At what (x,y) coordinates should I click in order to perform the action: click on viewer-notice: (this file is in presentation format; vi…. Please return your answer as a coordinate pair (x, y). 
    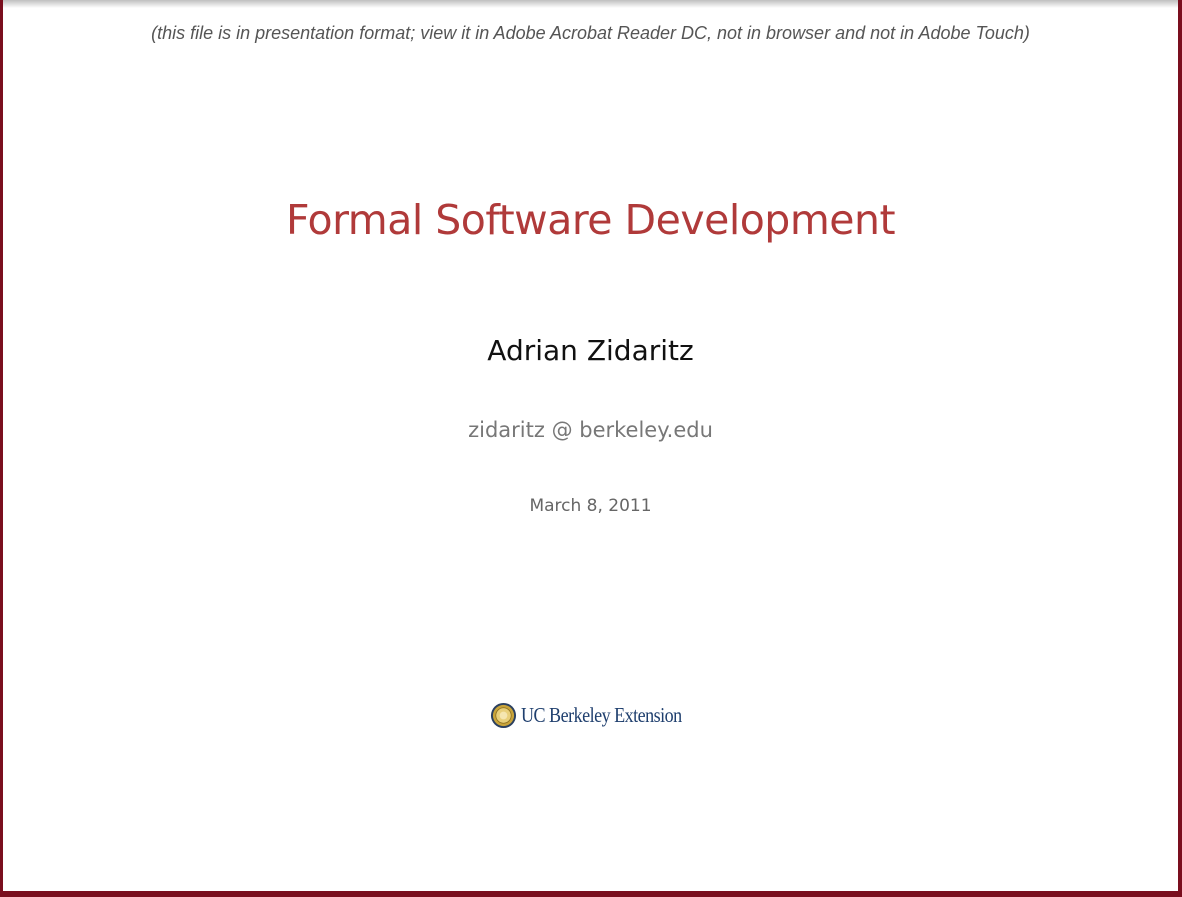
    Looking at the image, I should click on (590, 33).